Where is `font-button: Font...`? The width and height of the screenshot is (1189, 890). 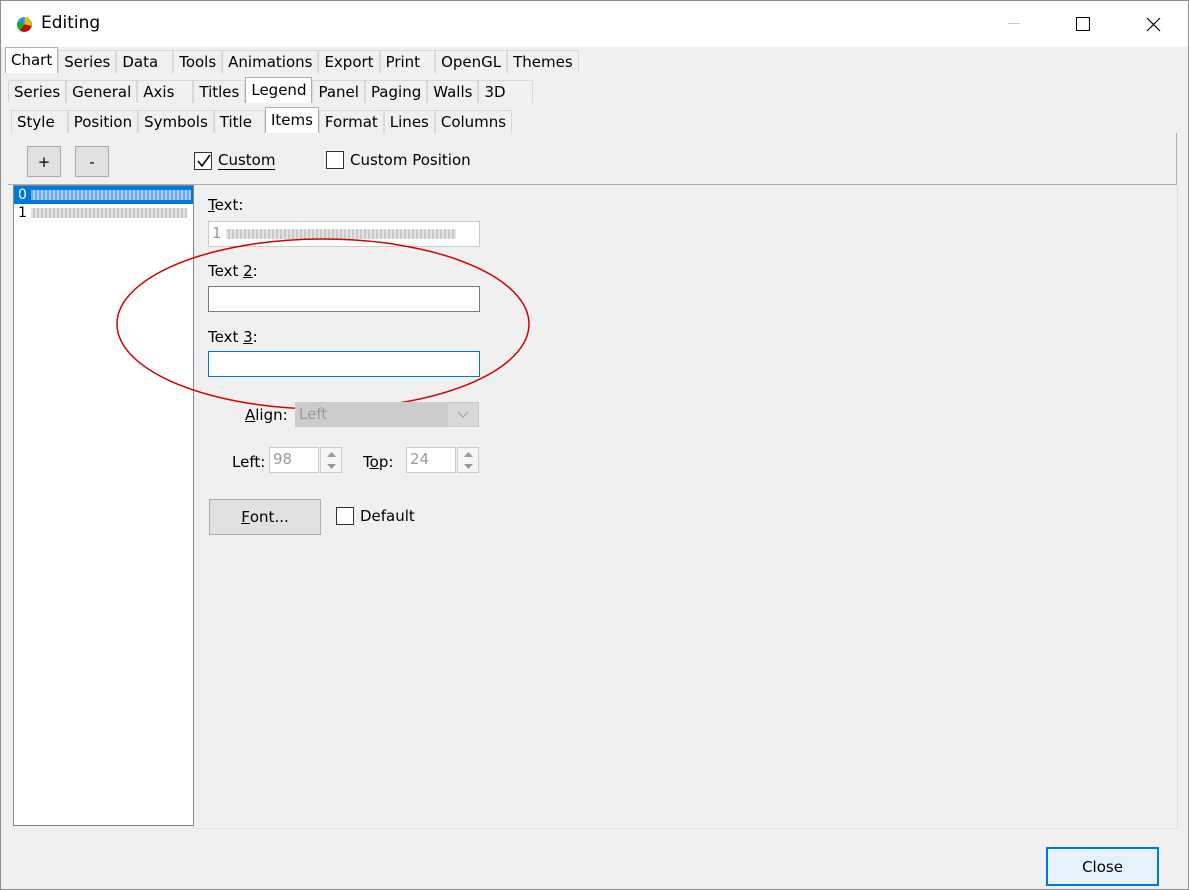 font-button: Font... is located at coordinates (265, 517).